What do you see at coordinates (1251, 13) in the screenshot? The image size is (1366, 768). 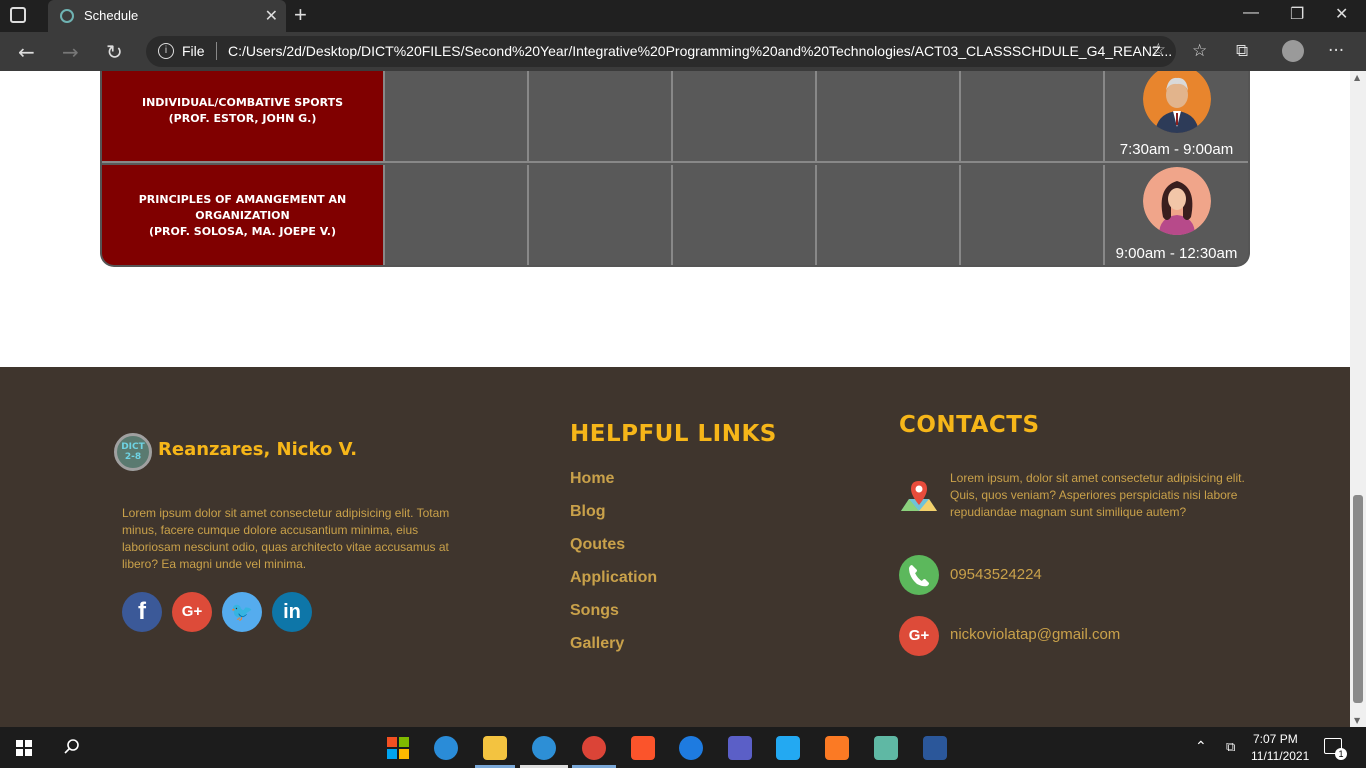 I see `minimize-button: —` at bounding box center [1251, 13].